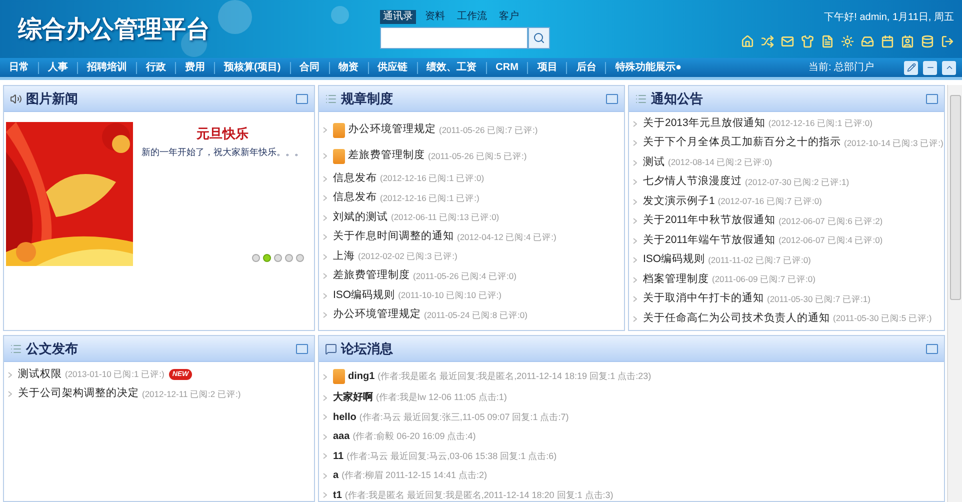 The width and height of the screenshot is (962, 502). What do you see at coordinates (361, 376) in the screenshot?
I see `topic-link: ding1` at bounding box center [361, 376].